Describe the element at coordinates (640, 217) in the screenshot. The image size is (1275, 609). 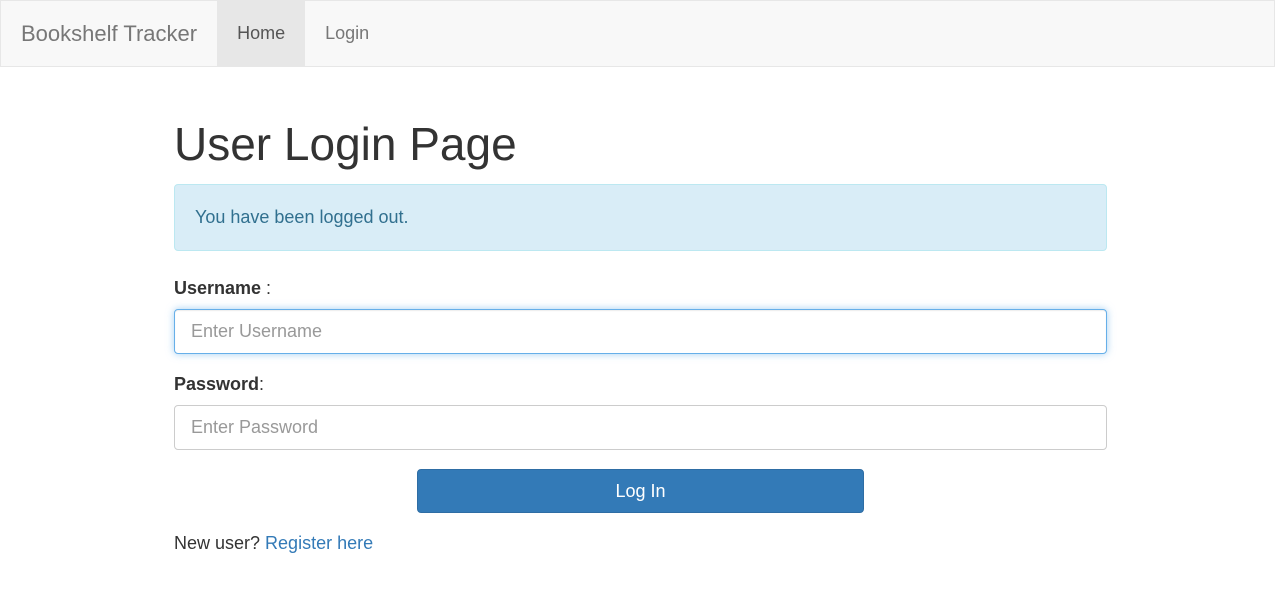
I see `logout-alert: You have been logged out.` at that location.